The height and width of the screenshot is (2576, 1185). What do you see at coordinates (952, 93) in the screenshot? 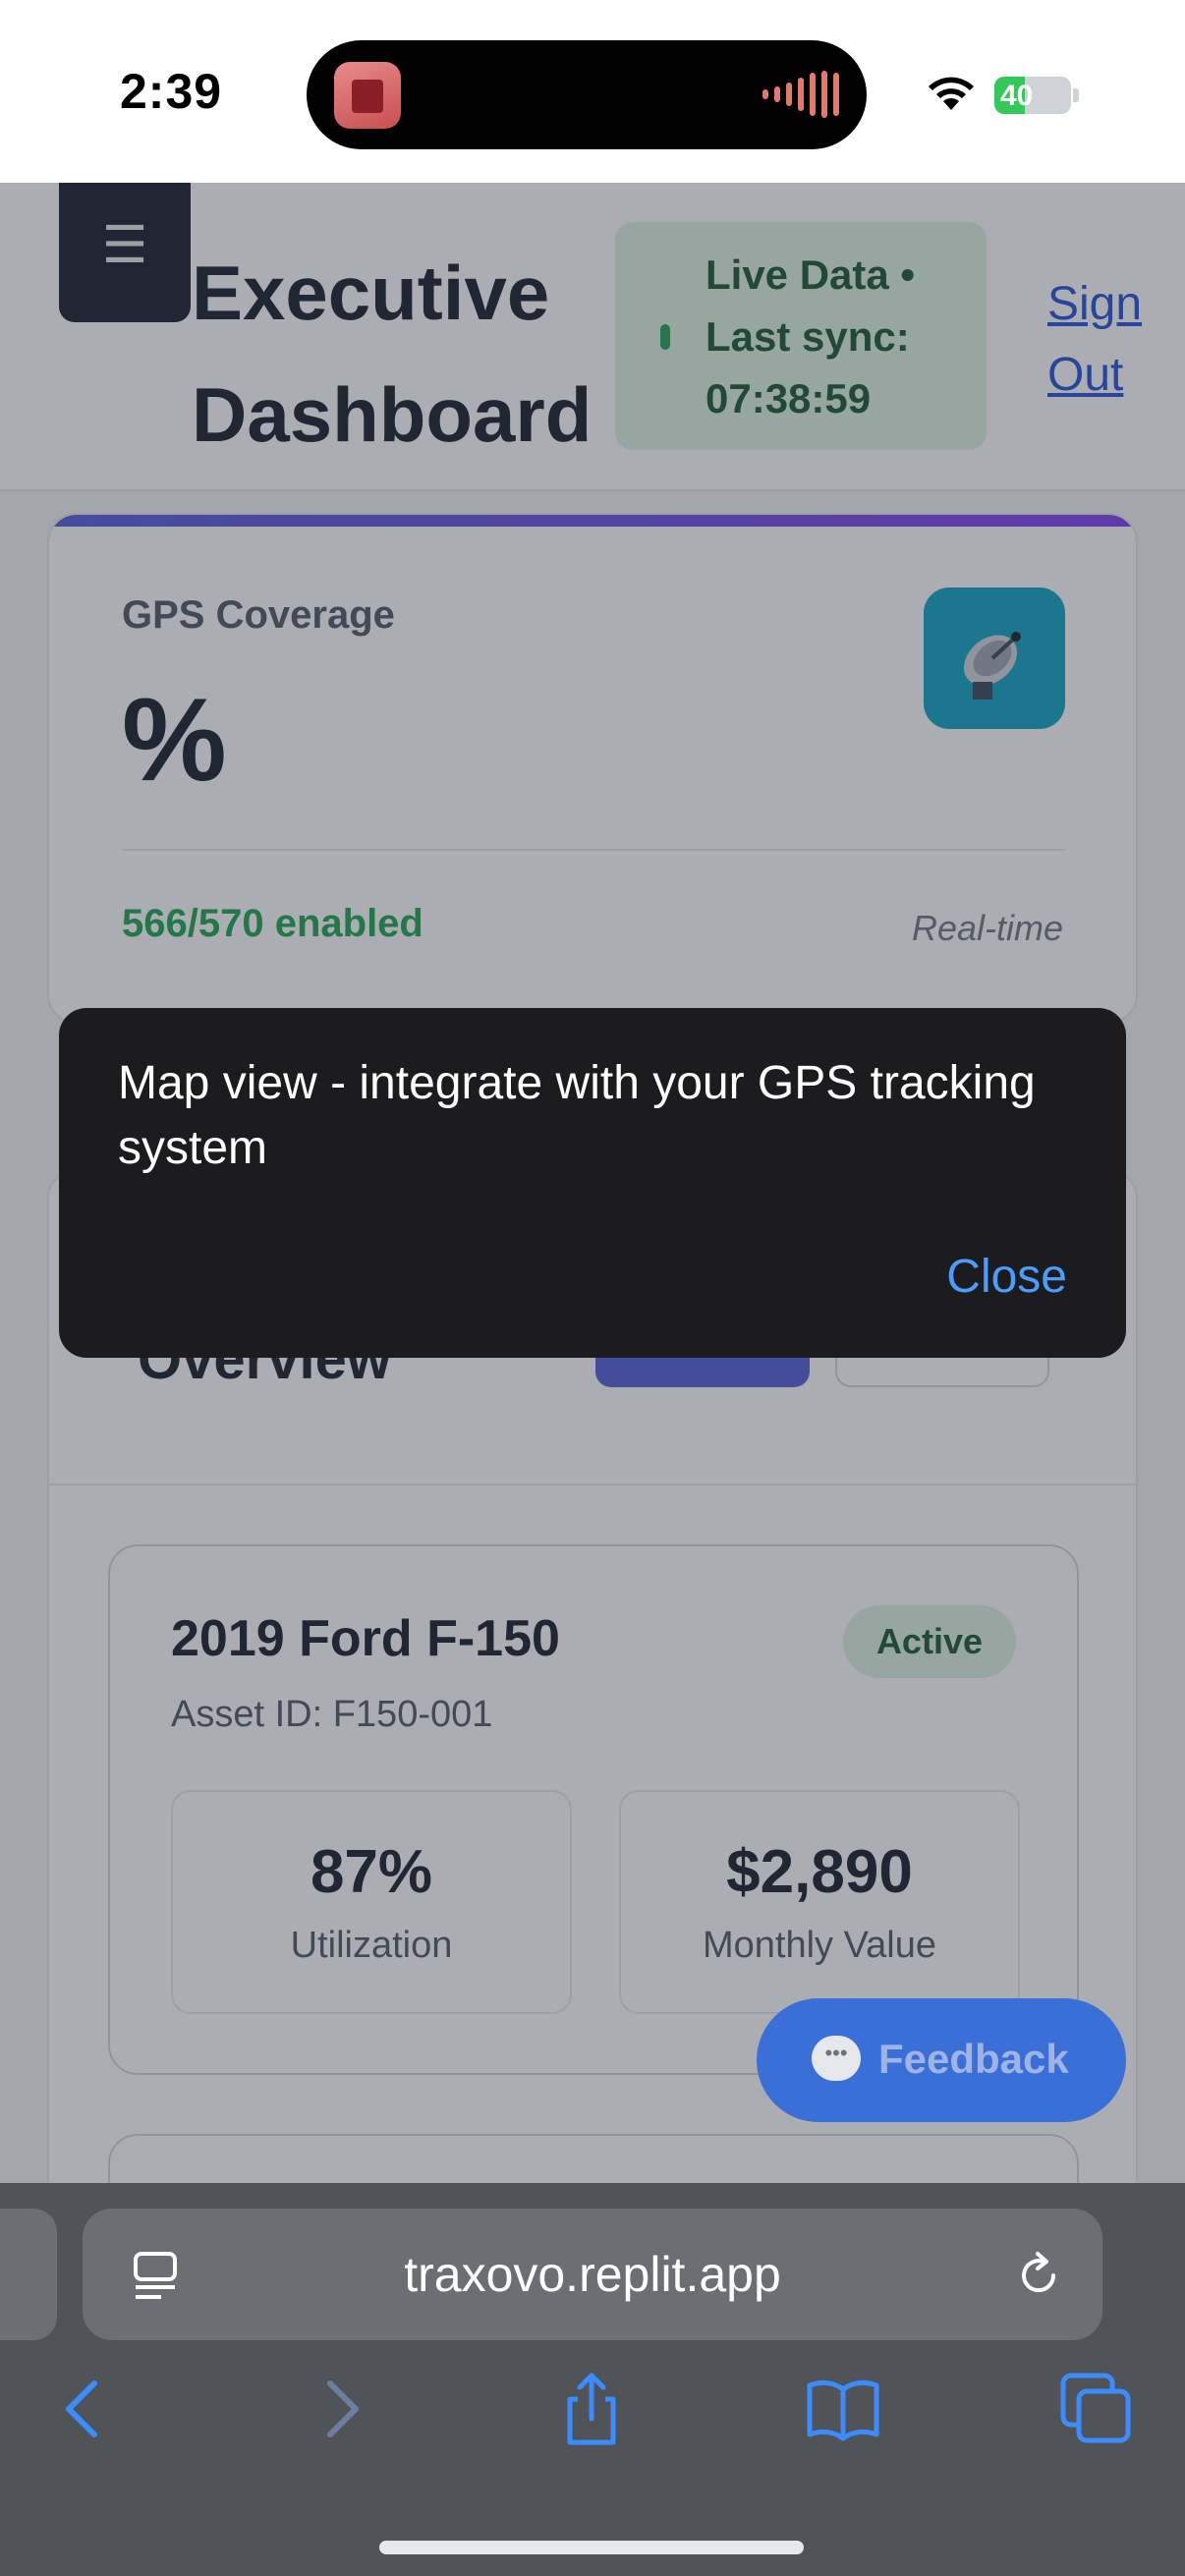
I see `wifi-icon` at bounding box center [952, 93].